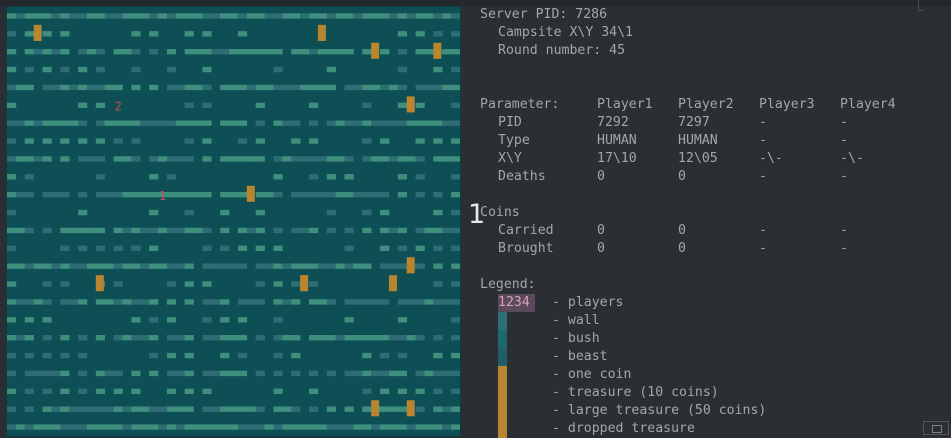 The image size is (951, 438). Describe the element at coordinates (576, 338) in the screenshot. I see `legend-item: - bush` at that location.